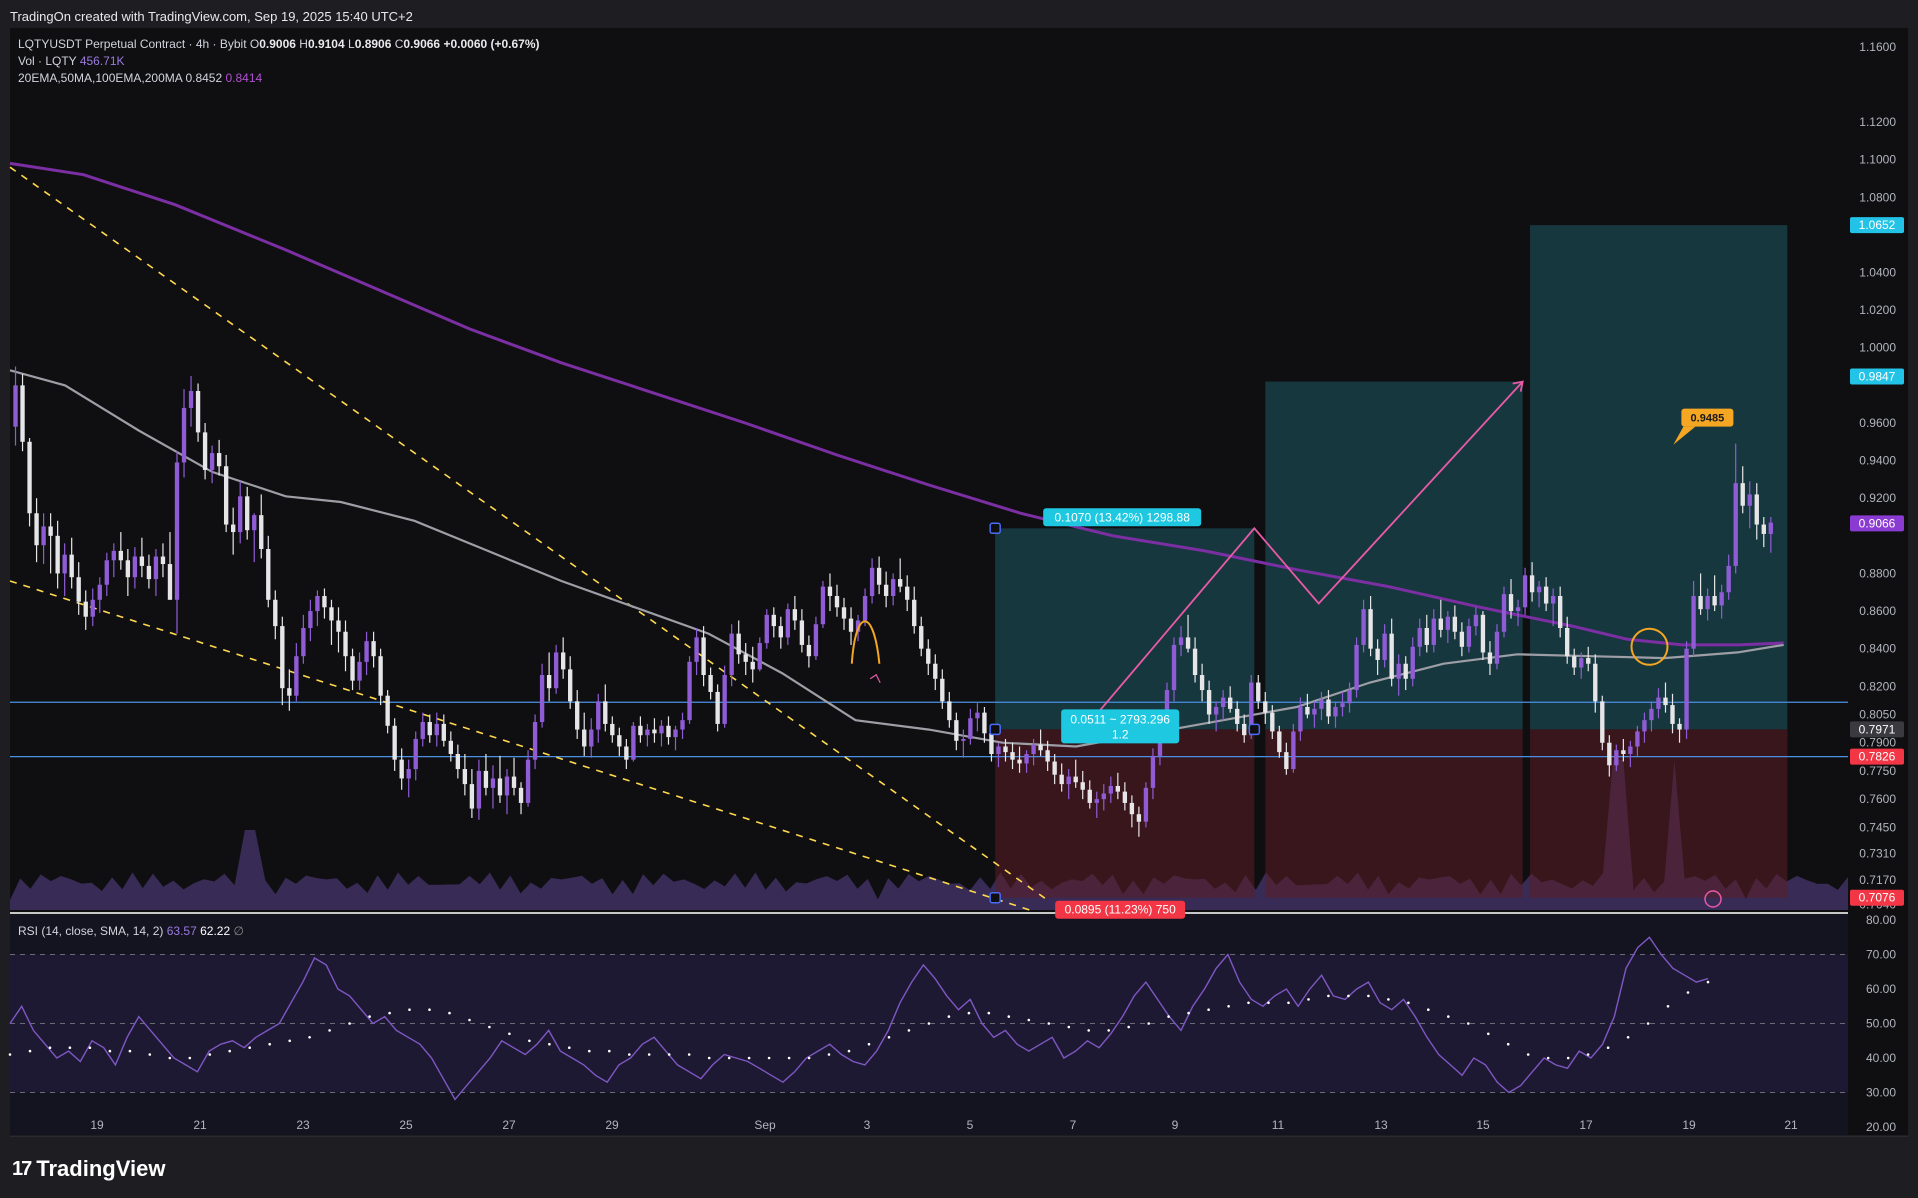 The image size is (1918, 1198). Describe the element at coordinates (1877, 376) in the screenshot. I see `price-axis-tag: 0.9847` at that location.